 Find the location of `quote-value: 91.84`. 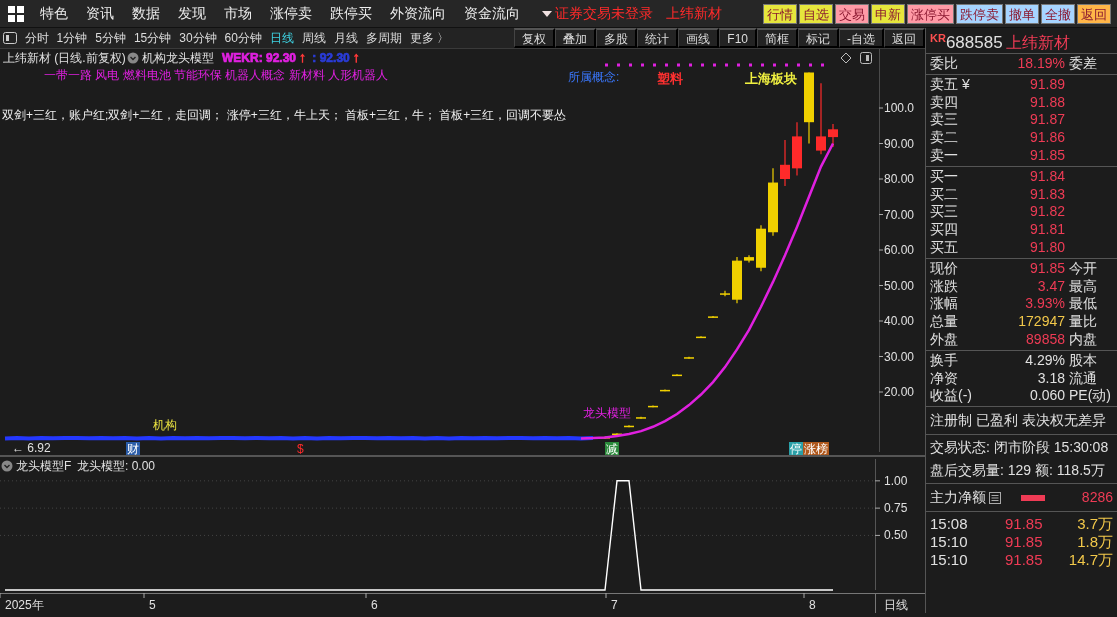

quote-value: 91.84 is located at coordinates (1047, 176).